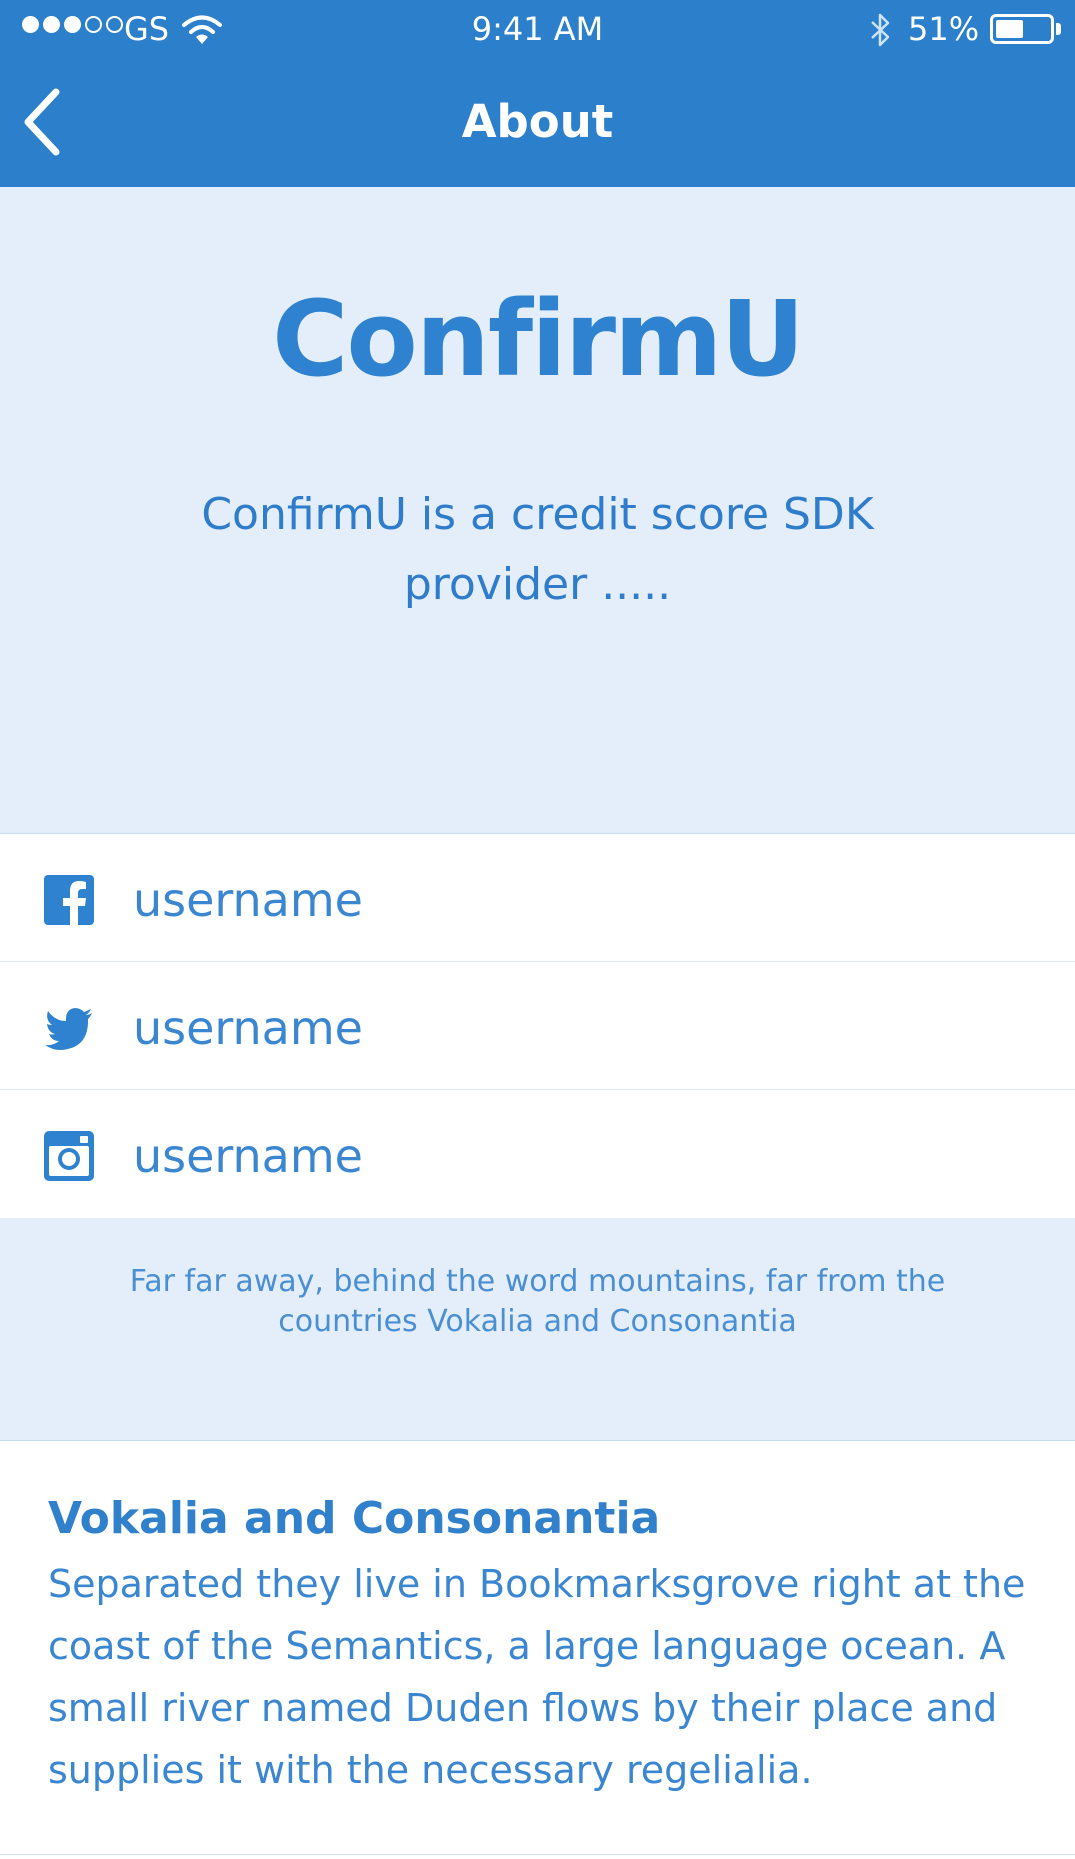 Image resolution: width=1075 pixels, height=1859 pixels. I want to click on divider, so click(537, 1854).